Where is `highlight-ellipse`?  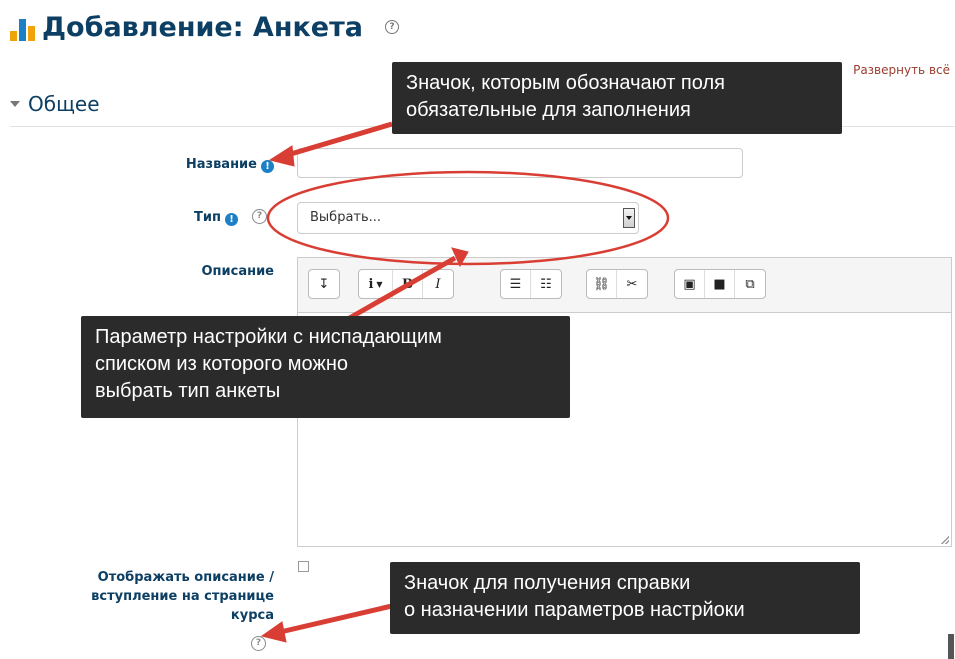
highlight-ellipse is located at coordinates (468, 218).